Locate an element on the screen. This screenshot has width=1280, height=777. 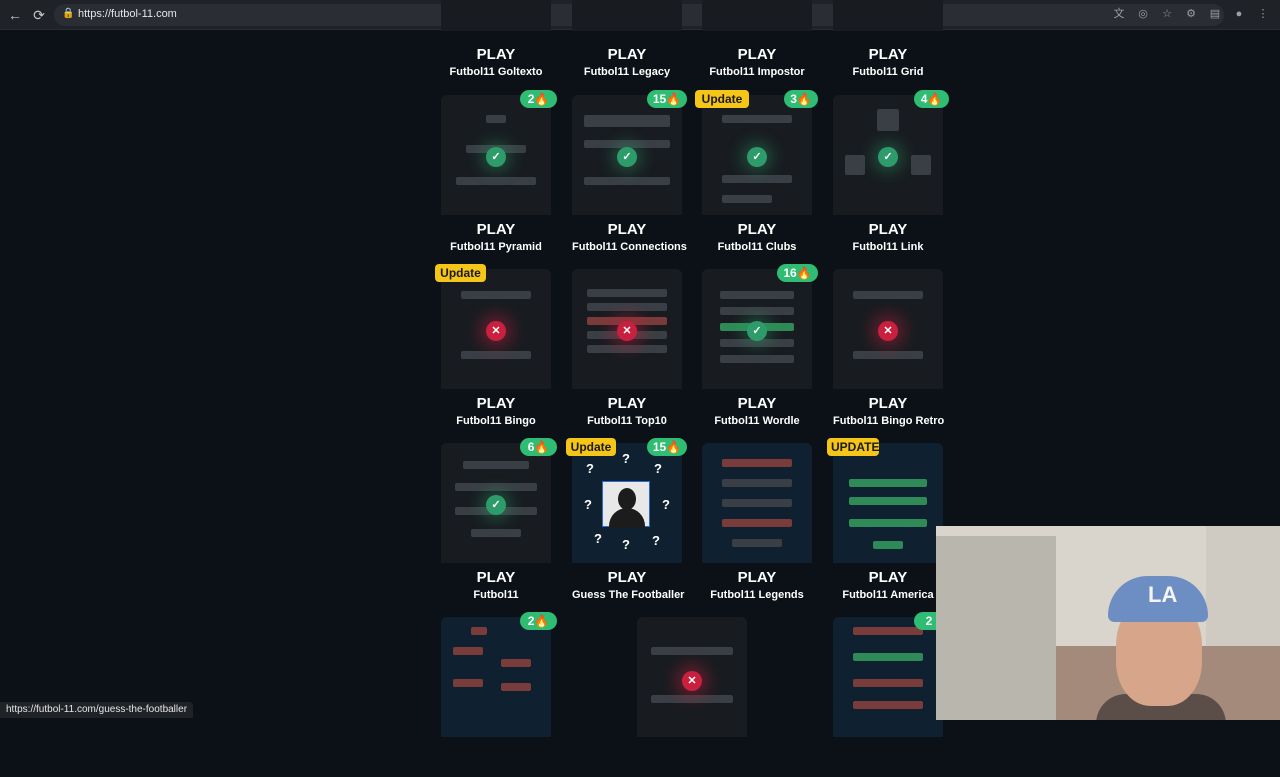
game-card-wordle: ✓ PLAY Futbol11 Wordle is located at coordinates (757, 349).